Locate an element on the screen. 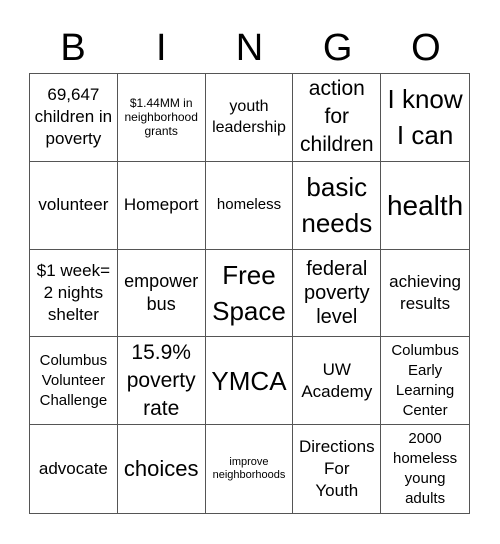  bingo-cell: 2000 homeless young adults is located at coordinates (425, 469).